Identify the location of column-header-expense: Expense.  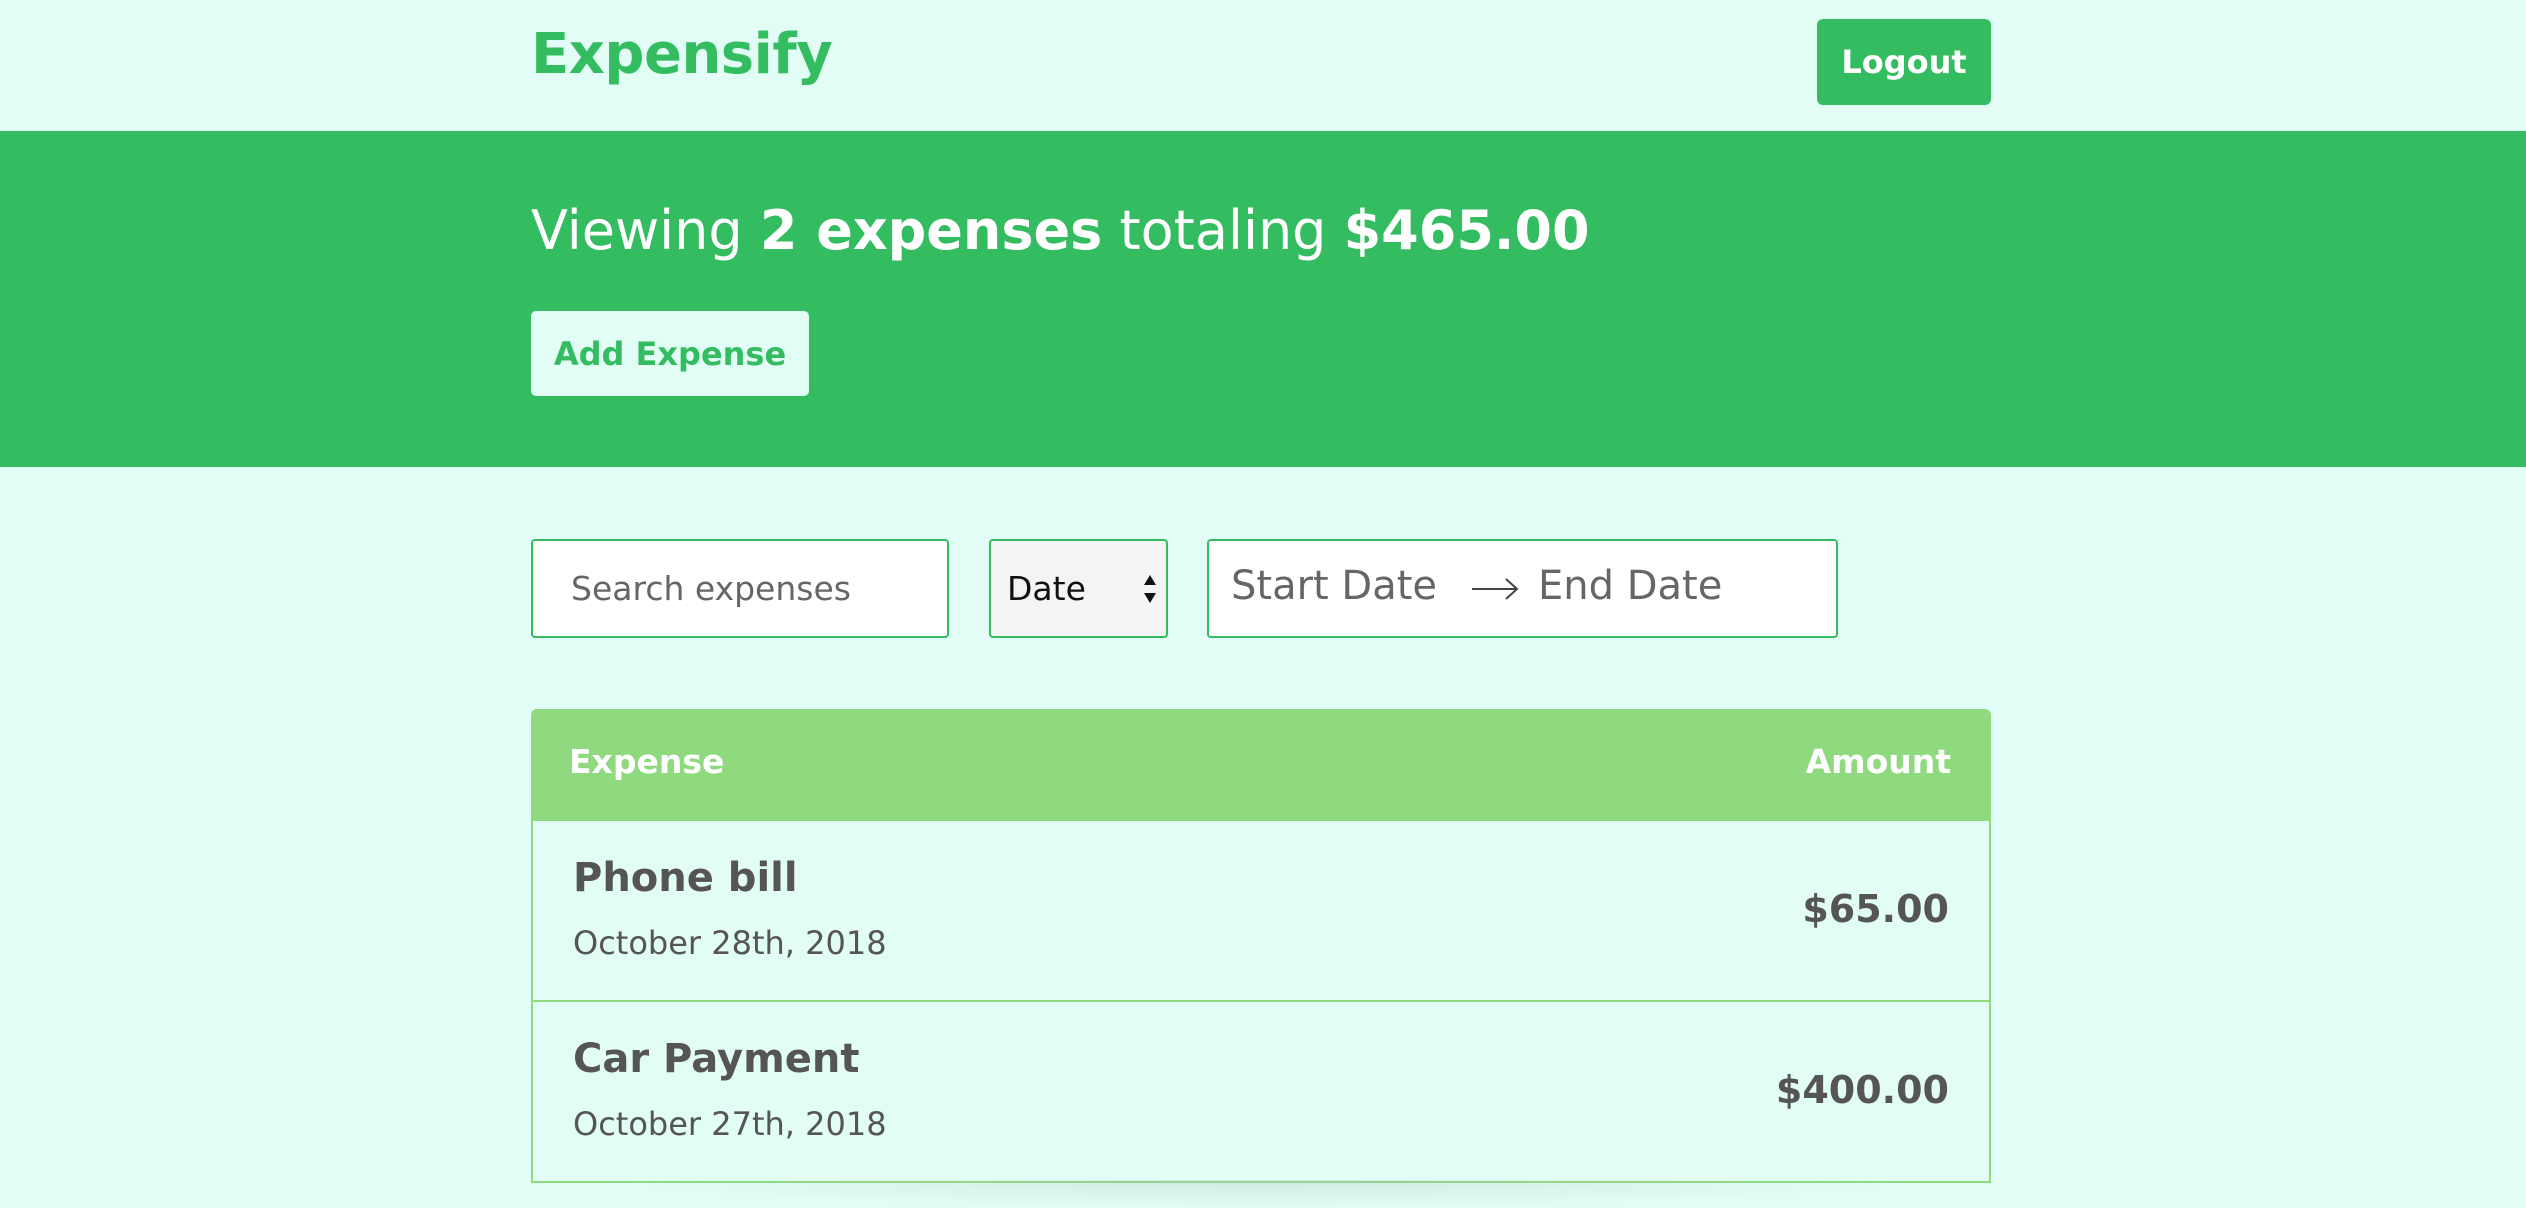
(647, 761).